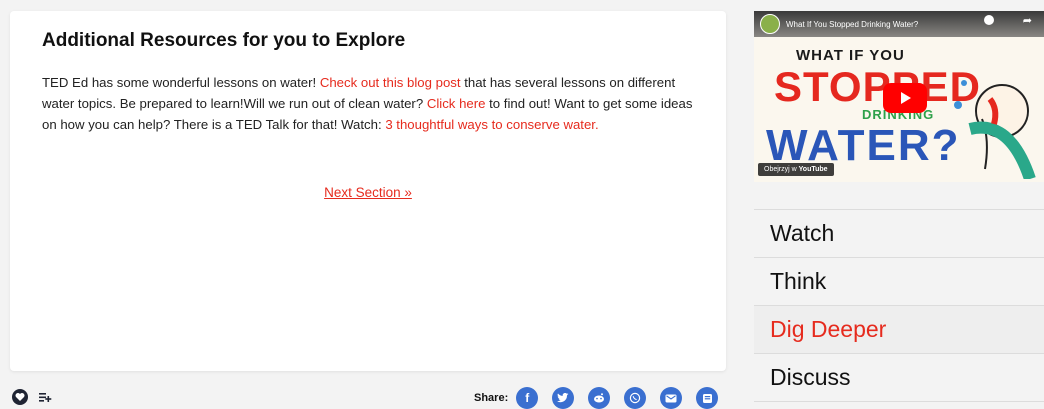  Describe the element at coordinates (899, 378) in the screenshot. I see `nav-discuss: Discuss` at that location.